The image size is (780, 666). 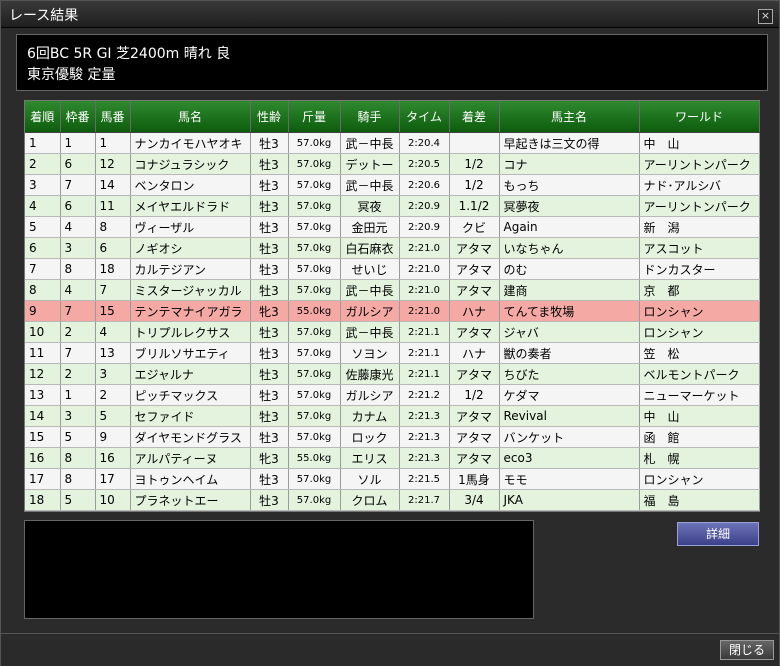 I want to click on table-cell: 55.0kg, so click(x=314, y=458).